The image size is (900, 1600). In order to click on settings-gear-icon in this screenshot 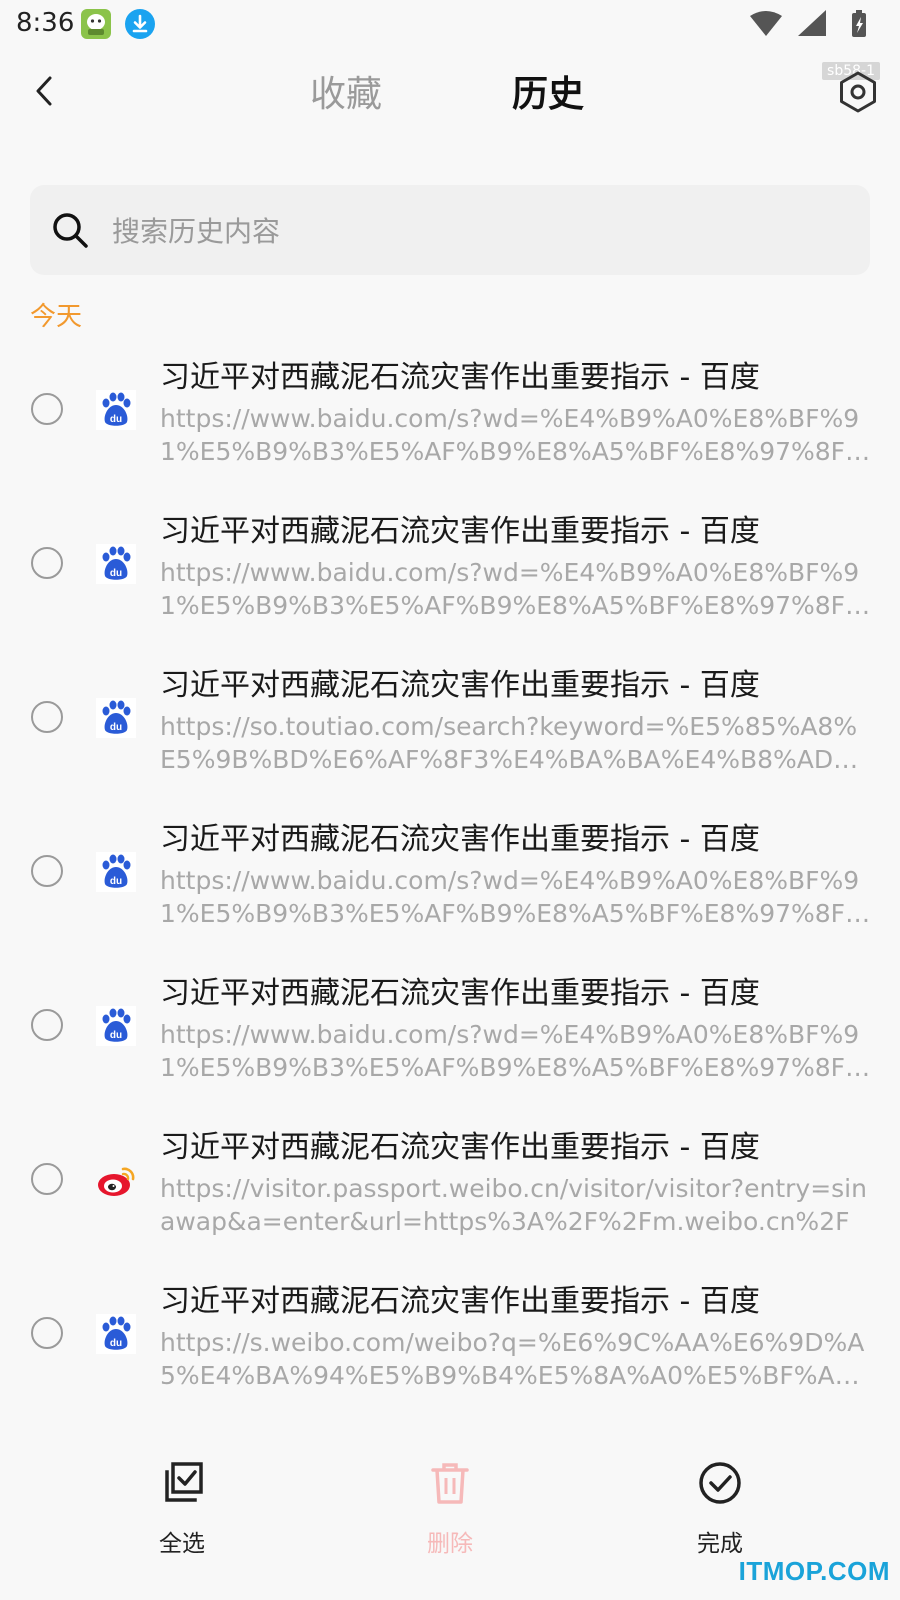, I will do `click(858, 92)`.